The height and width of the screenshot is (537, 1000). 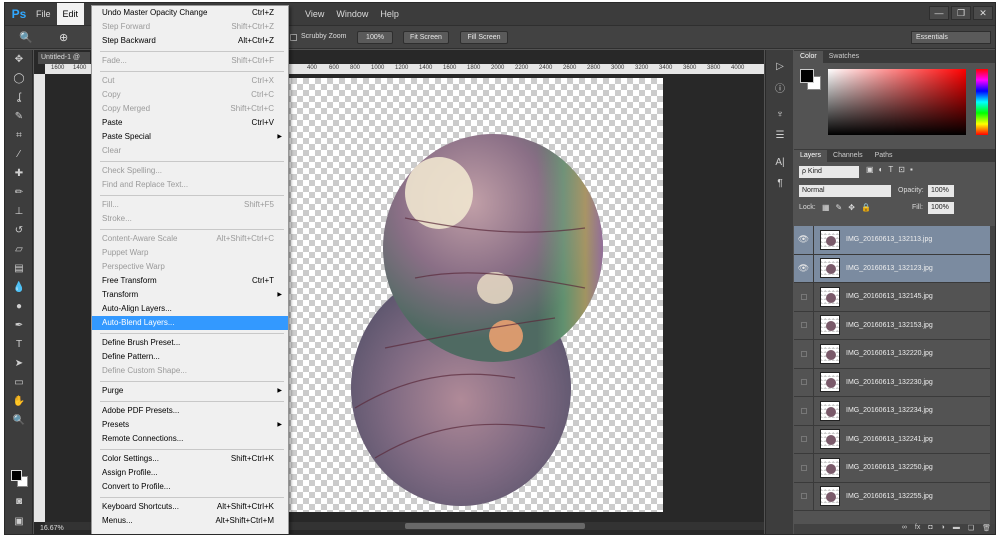 I want to click on dodge-tool-icon: ●, so click(x=19, y=306).